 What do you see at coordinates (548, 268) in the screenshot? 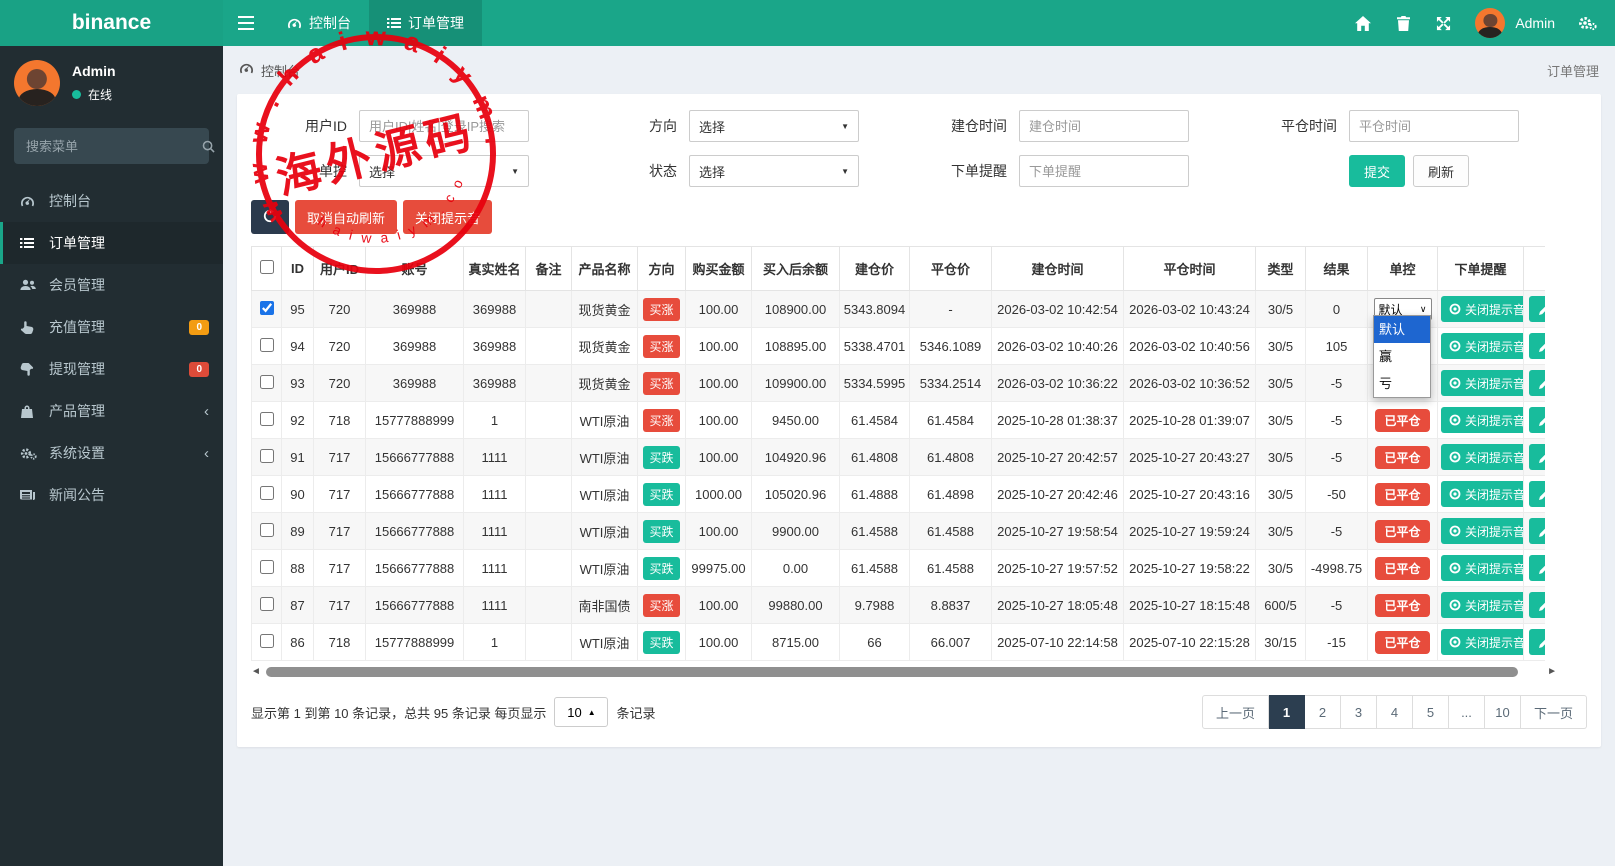
I see `column-header: 备注` at bounding box center [548, 268].